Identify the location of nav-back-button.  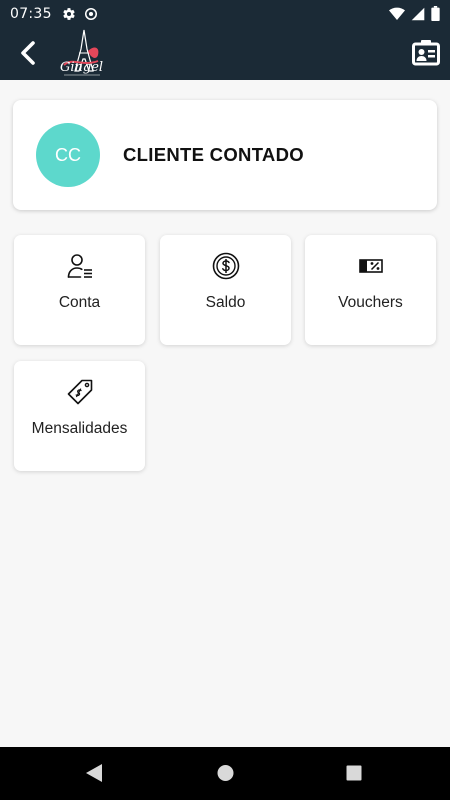
(94, 775).